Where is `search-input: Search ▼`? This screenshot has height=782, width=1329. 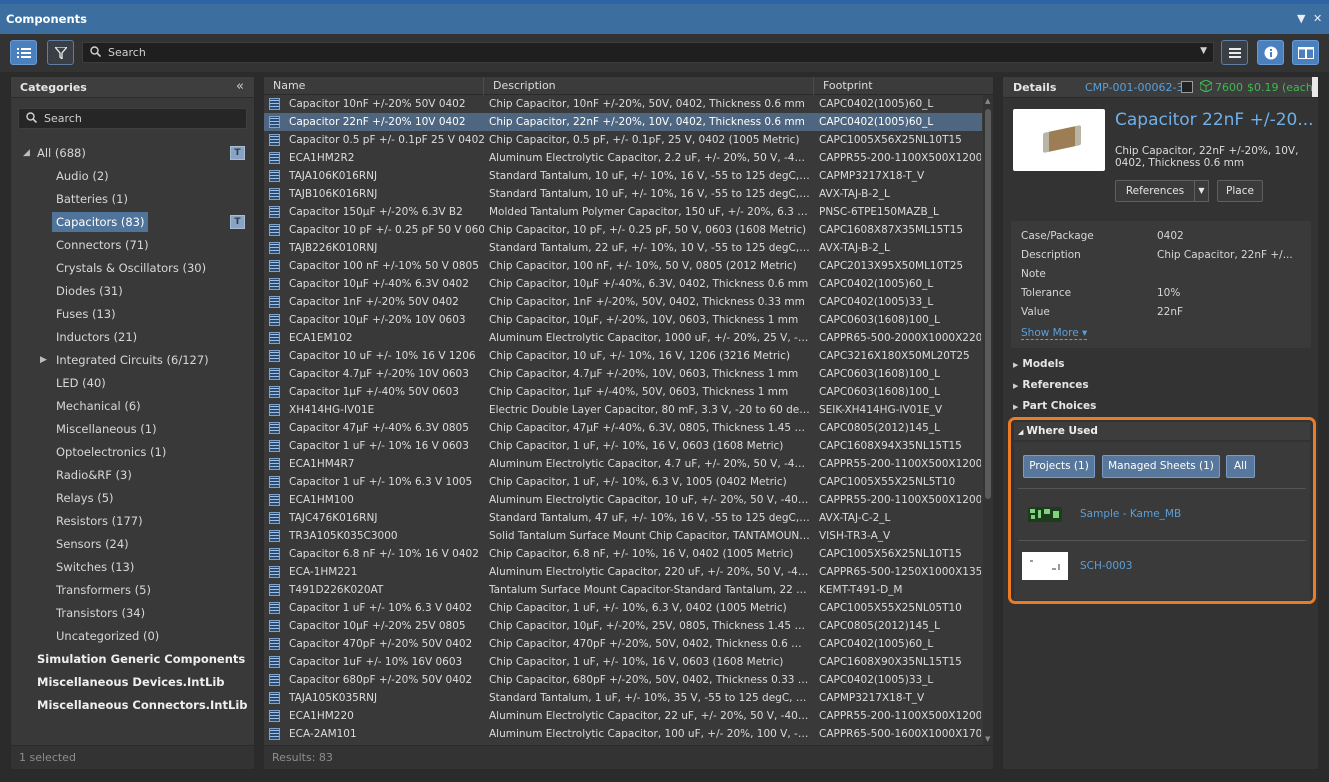
search-input: Search ▼ is located at coordinates (648, 52).